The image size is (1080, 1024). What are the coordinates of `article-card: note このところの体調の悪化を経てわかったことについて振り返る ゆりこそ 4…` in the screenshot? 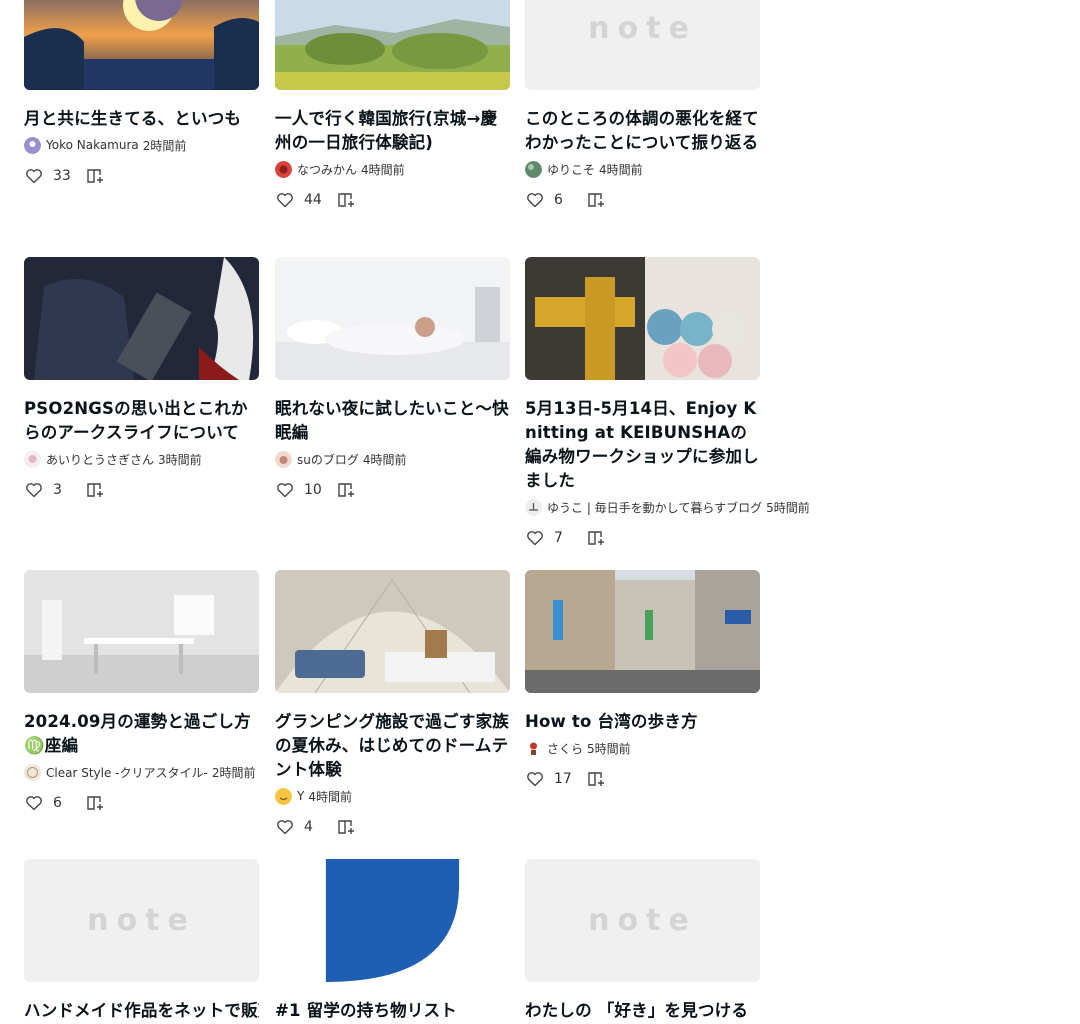 It's located at (642, 105).